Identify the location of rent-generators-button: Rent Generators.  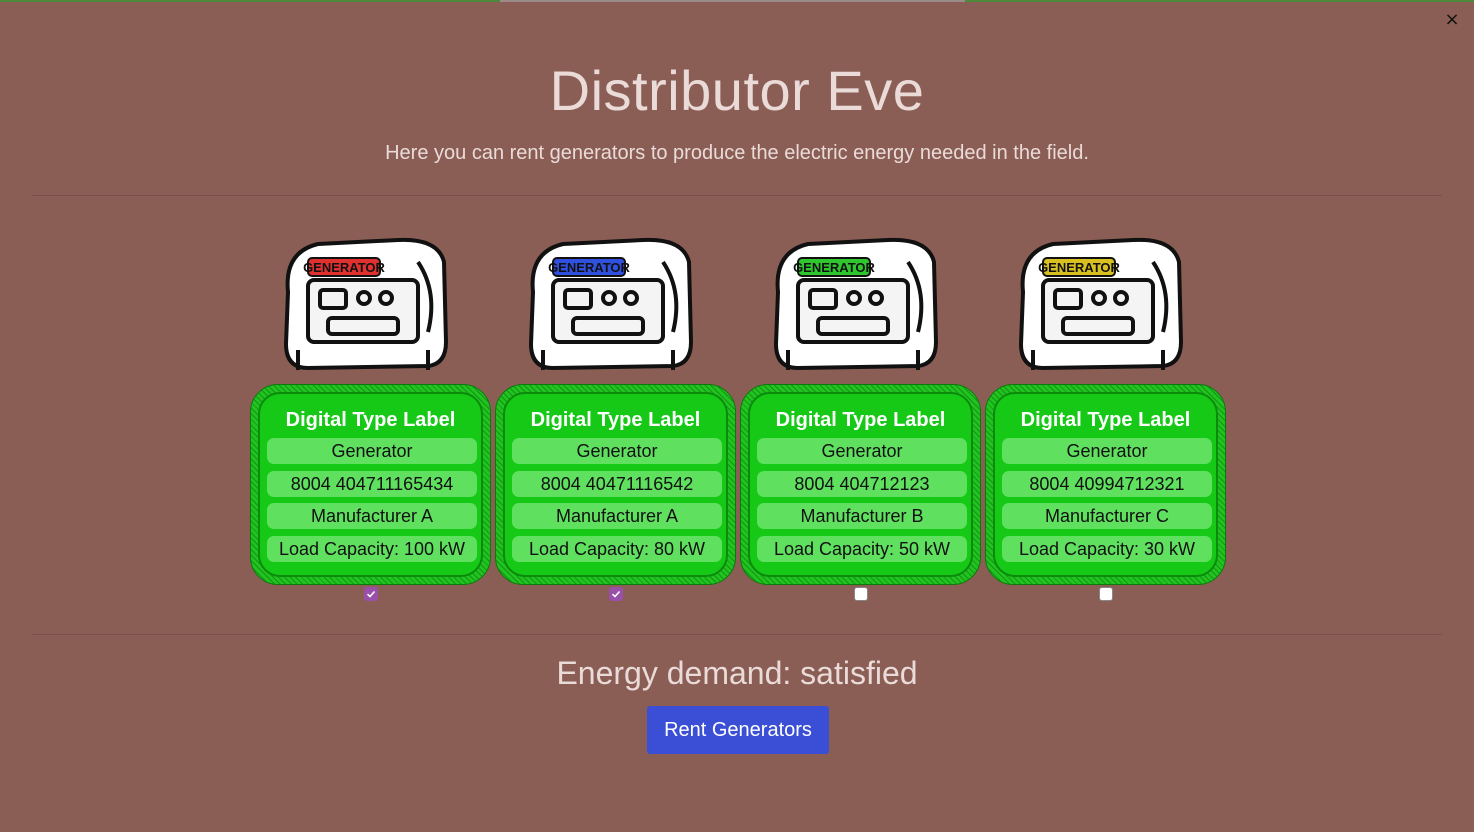
(738, 730).